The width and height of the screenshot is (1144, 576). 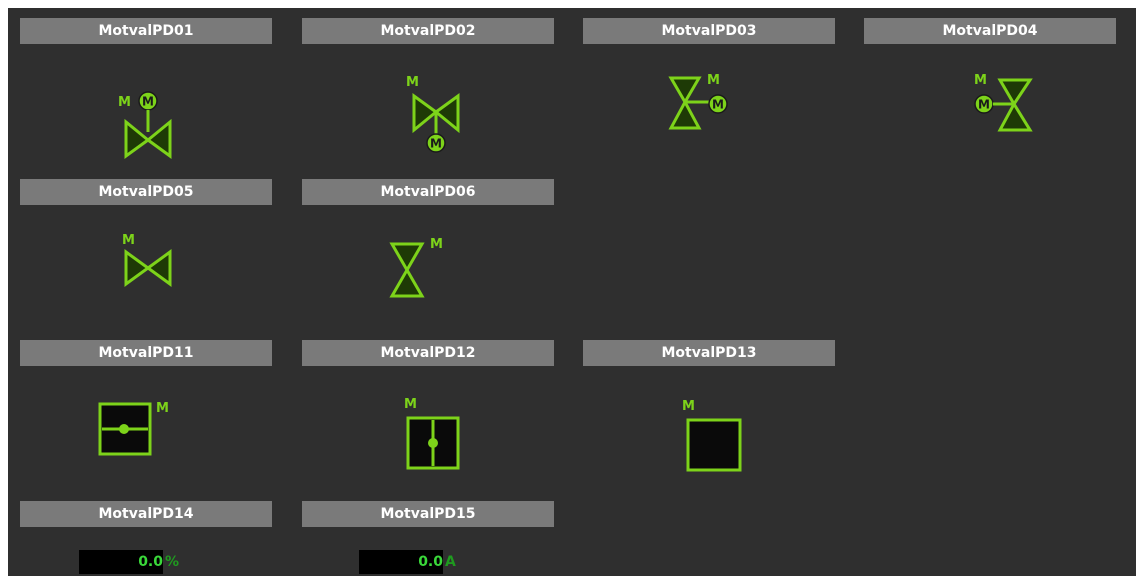 I want to click on readout-unit: %, so click(x=172, y=562).